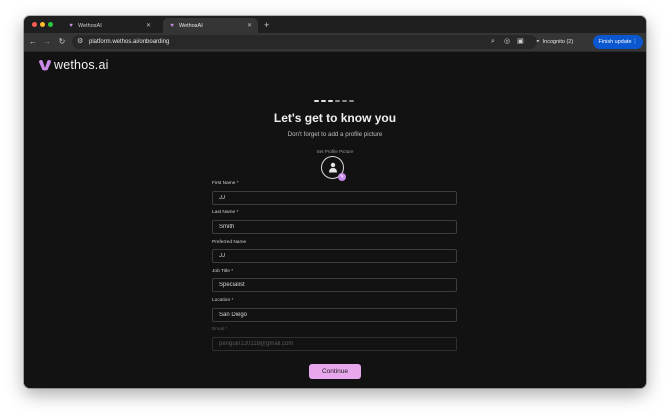 This screenshot has height=419, width=670. What do you see at coordinates (220, 329) in the screenshot?
I see `email-label: Email *` at bounding box center [220, 329].